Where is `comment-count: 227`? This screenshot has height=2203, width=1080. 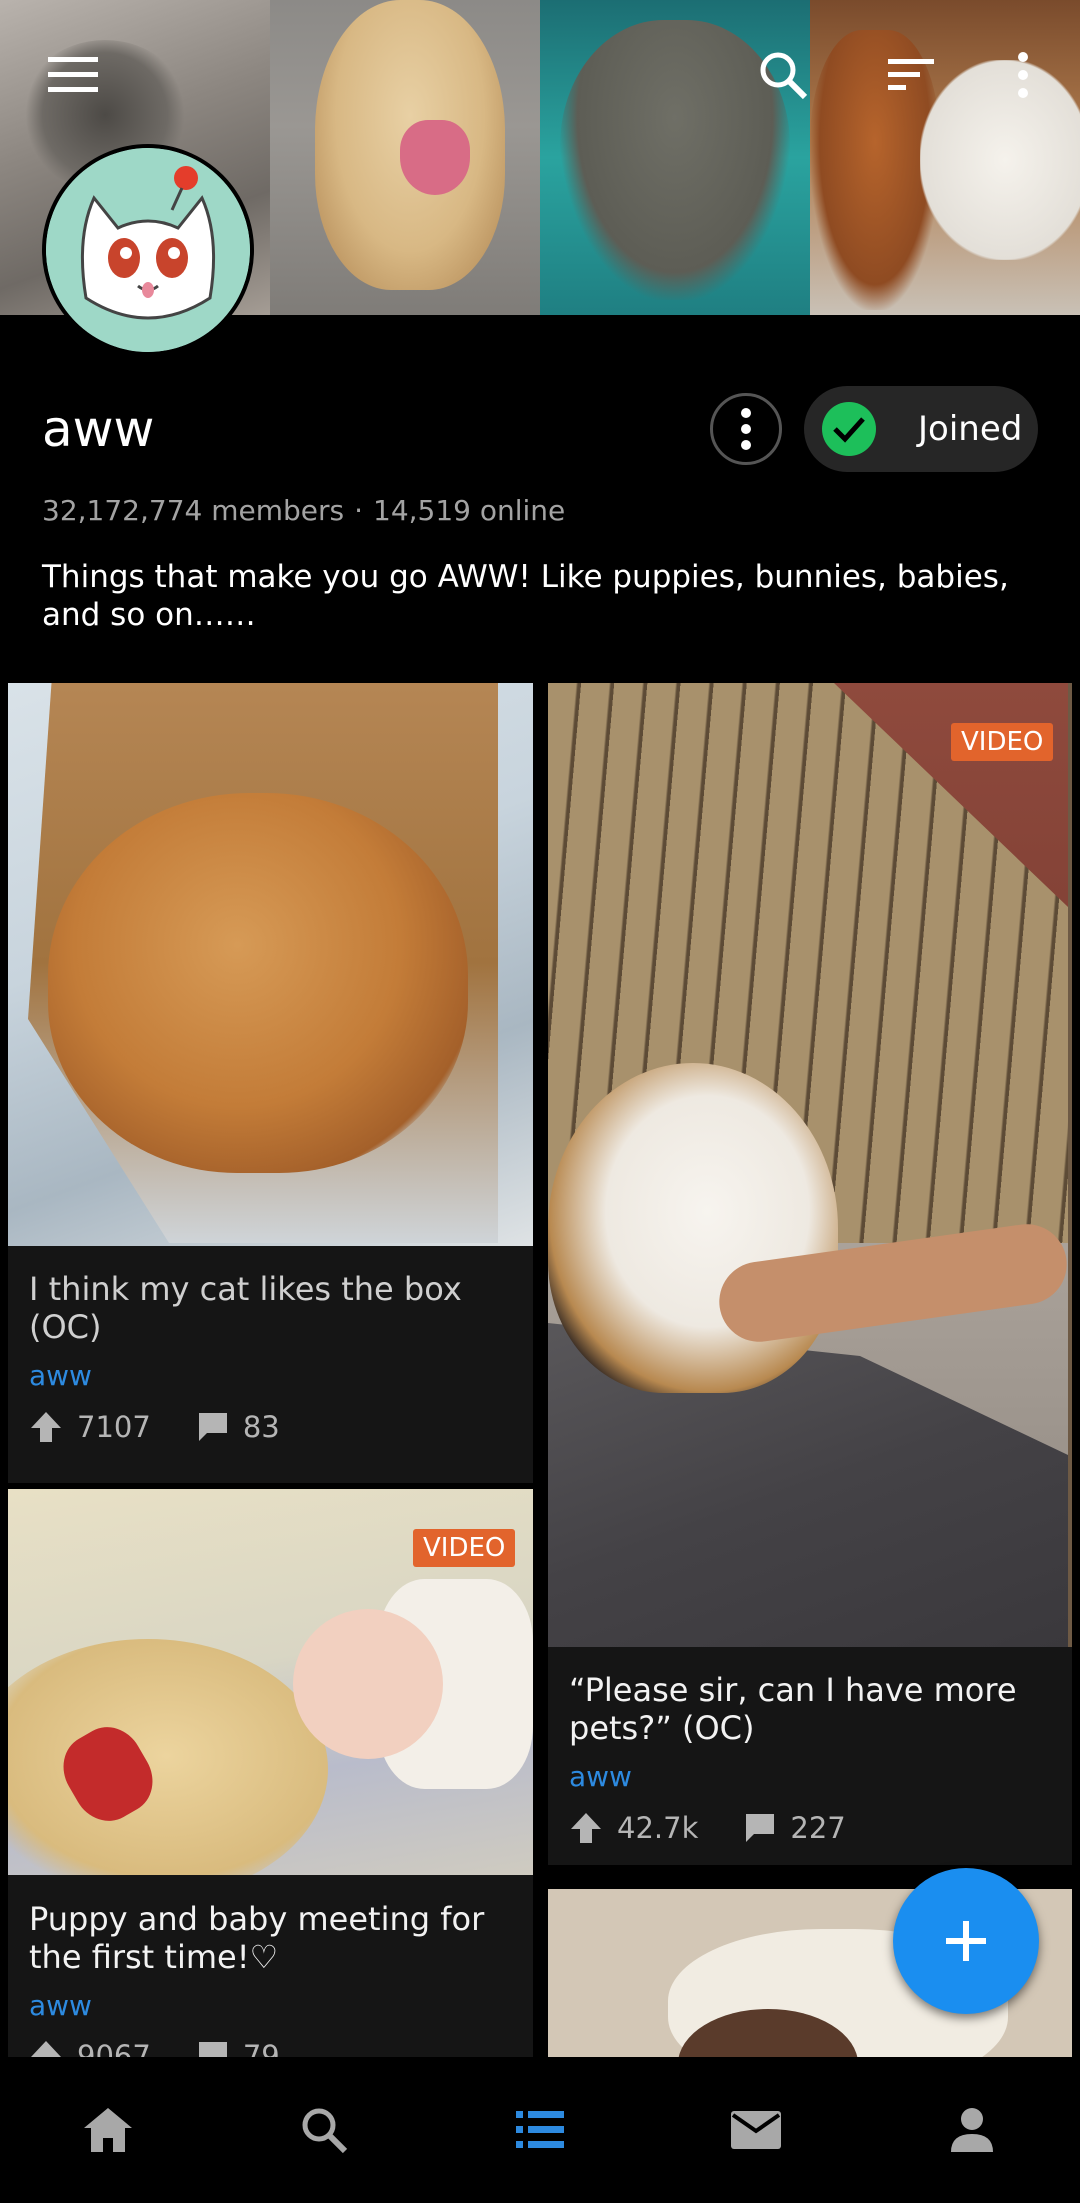
comment-count: 227 is located at coordinates (818, 1828).